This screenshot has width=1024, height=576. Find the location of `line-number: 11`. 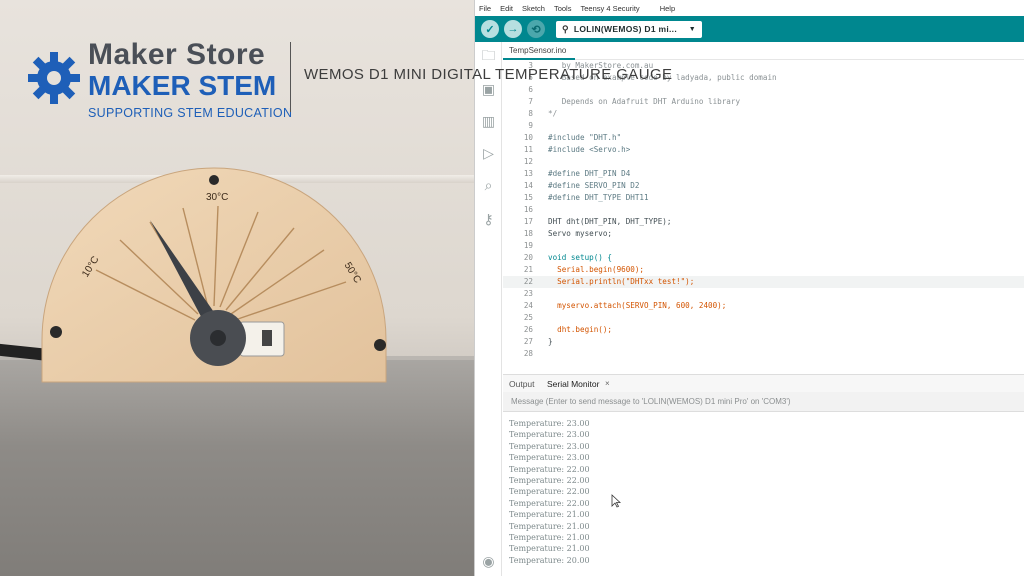

line-number: 11 is located at coordinates (528, 149).